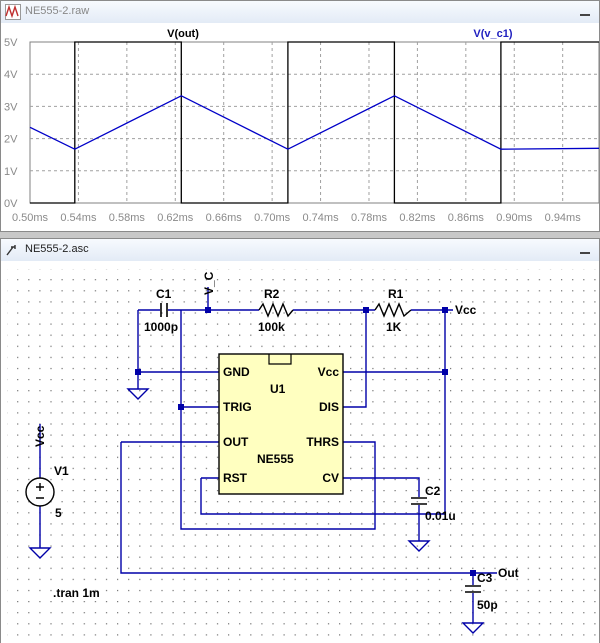  What do you see at coordinates (322, 442) in the screenshot?
I see `pin-thrs: THRS` at bounding box center [322, 442].